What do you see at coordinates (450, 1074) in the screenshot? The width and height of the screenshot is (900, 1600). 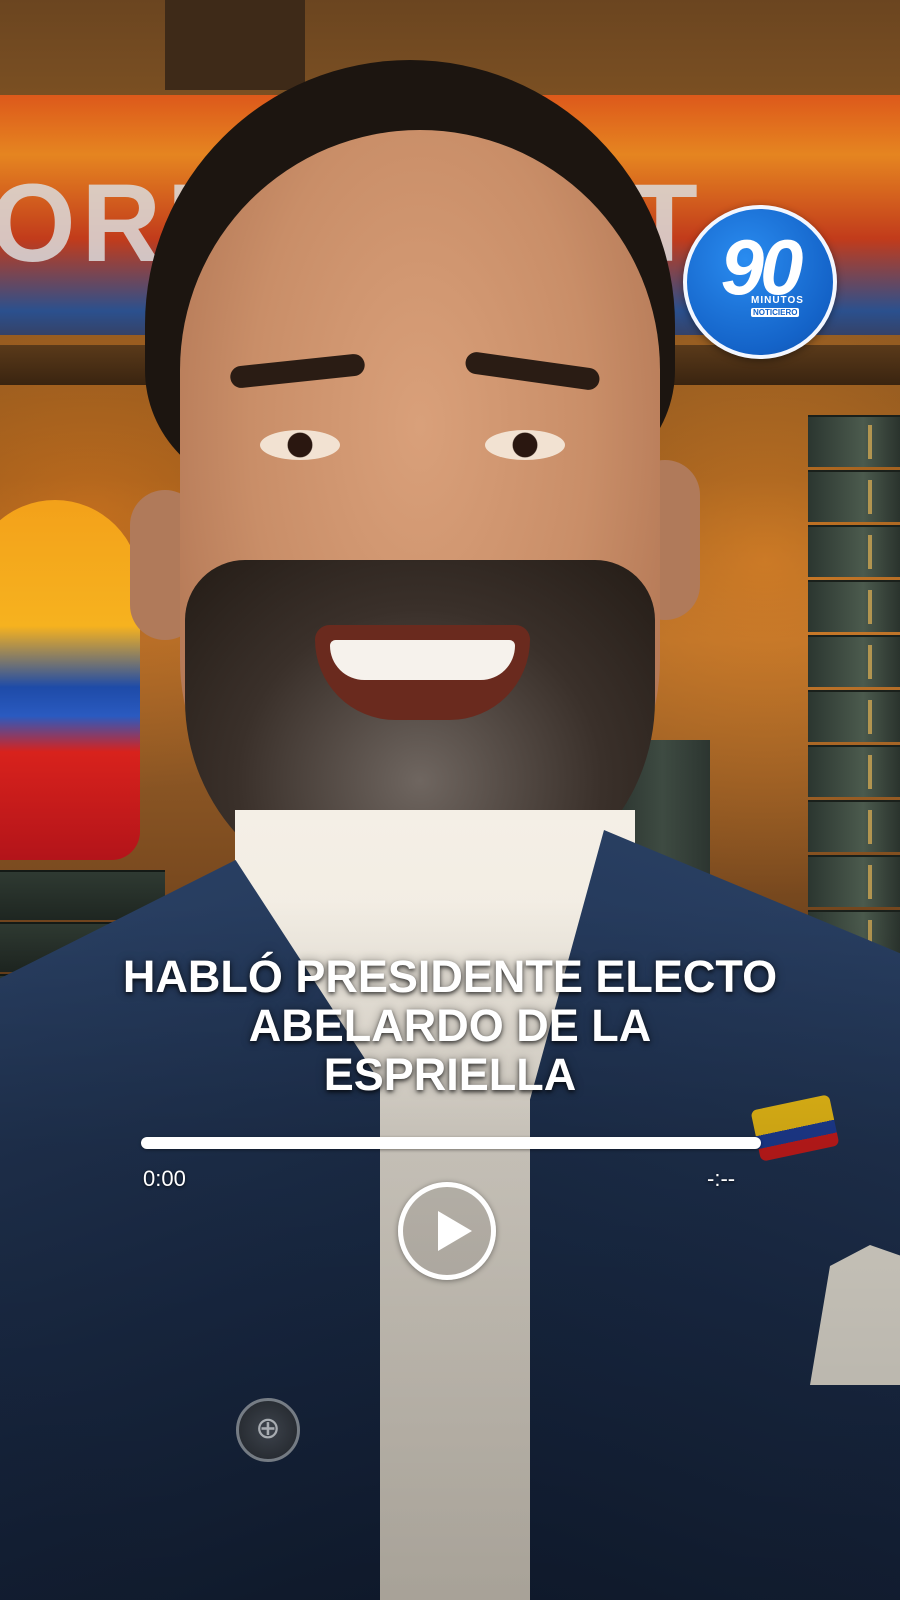 I see `headline-line: ESPRIELLA` at bounding box center [450, 1074].